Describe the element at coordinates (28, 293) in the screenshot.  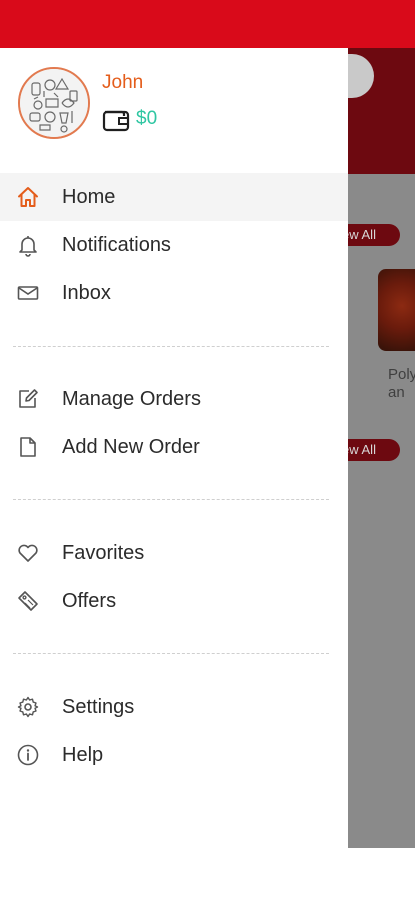
I see `mail-icon` at that location.